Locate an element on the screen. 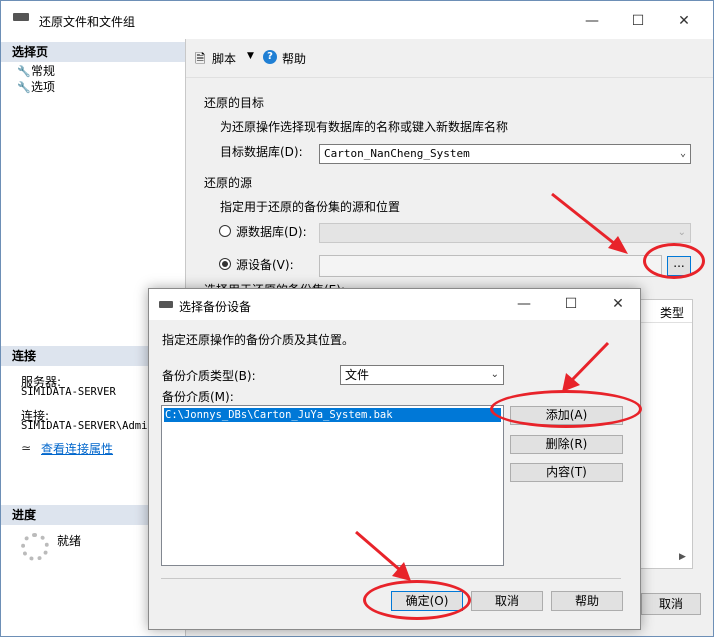 The height and width of the screenshot is (637, 714). annotation-arrowhead-browse is located at coordinates (618, 245).